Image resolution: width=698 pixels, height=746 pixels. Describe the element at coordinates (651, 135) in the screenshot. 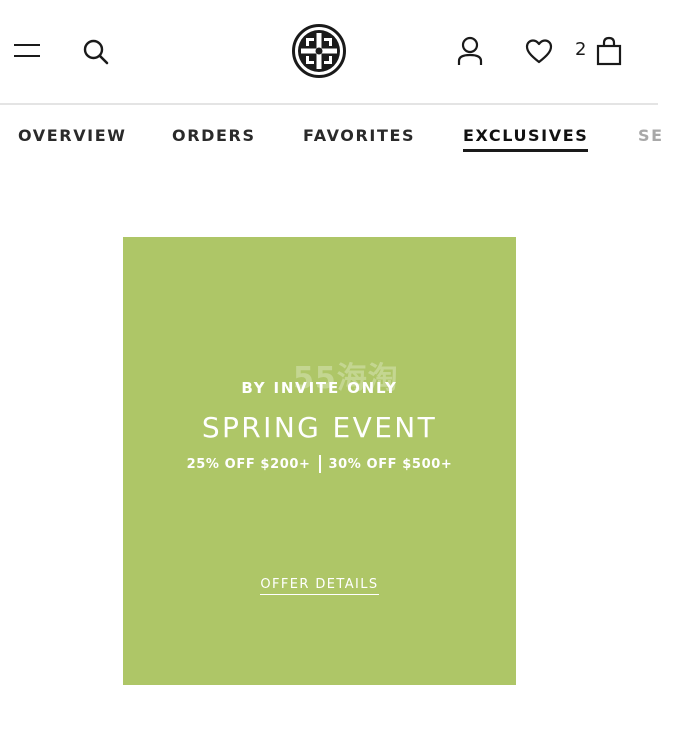

I see `tab-partial: SE` at that location.